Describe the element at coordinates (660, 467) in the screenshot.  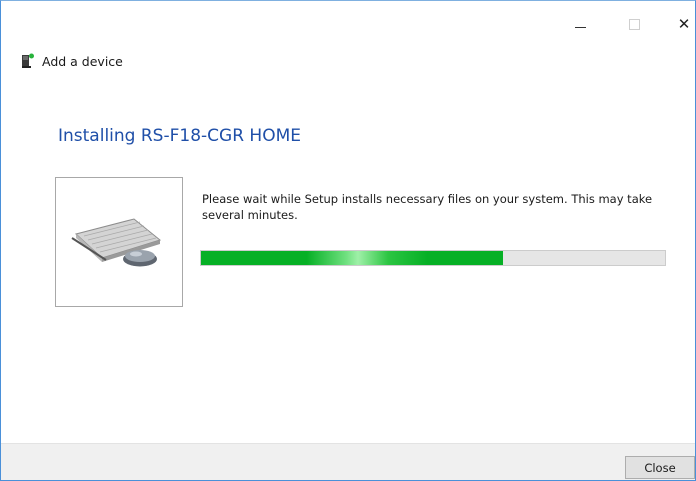
I see `close-button: Close` at that location.